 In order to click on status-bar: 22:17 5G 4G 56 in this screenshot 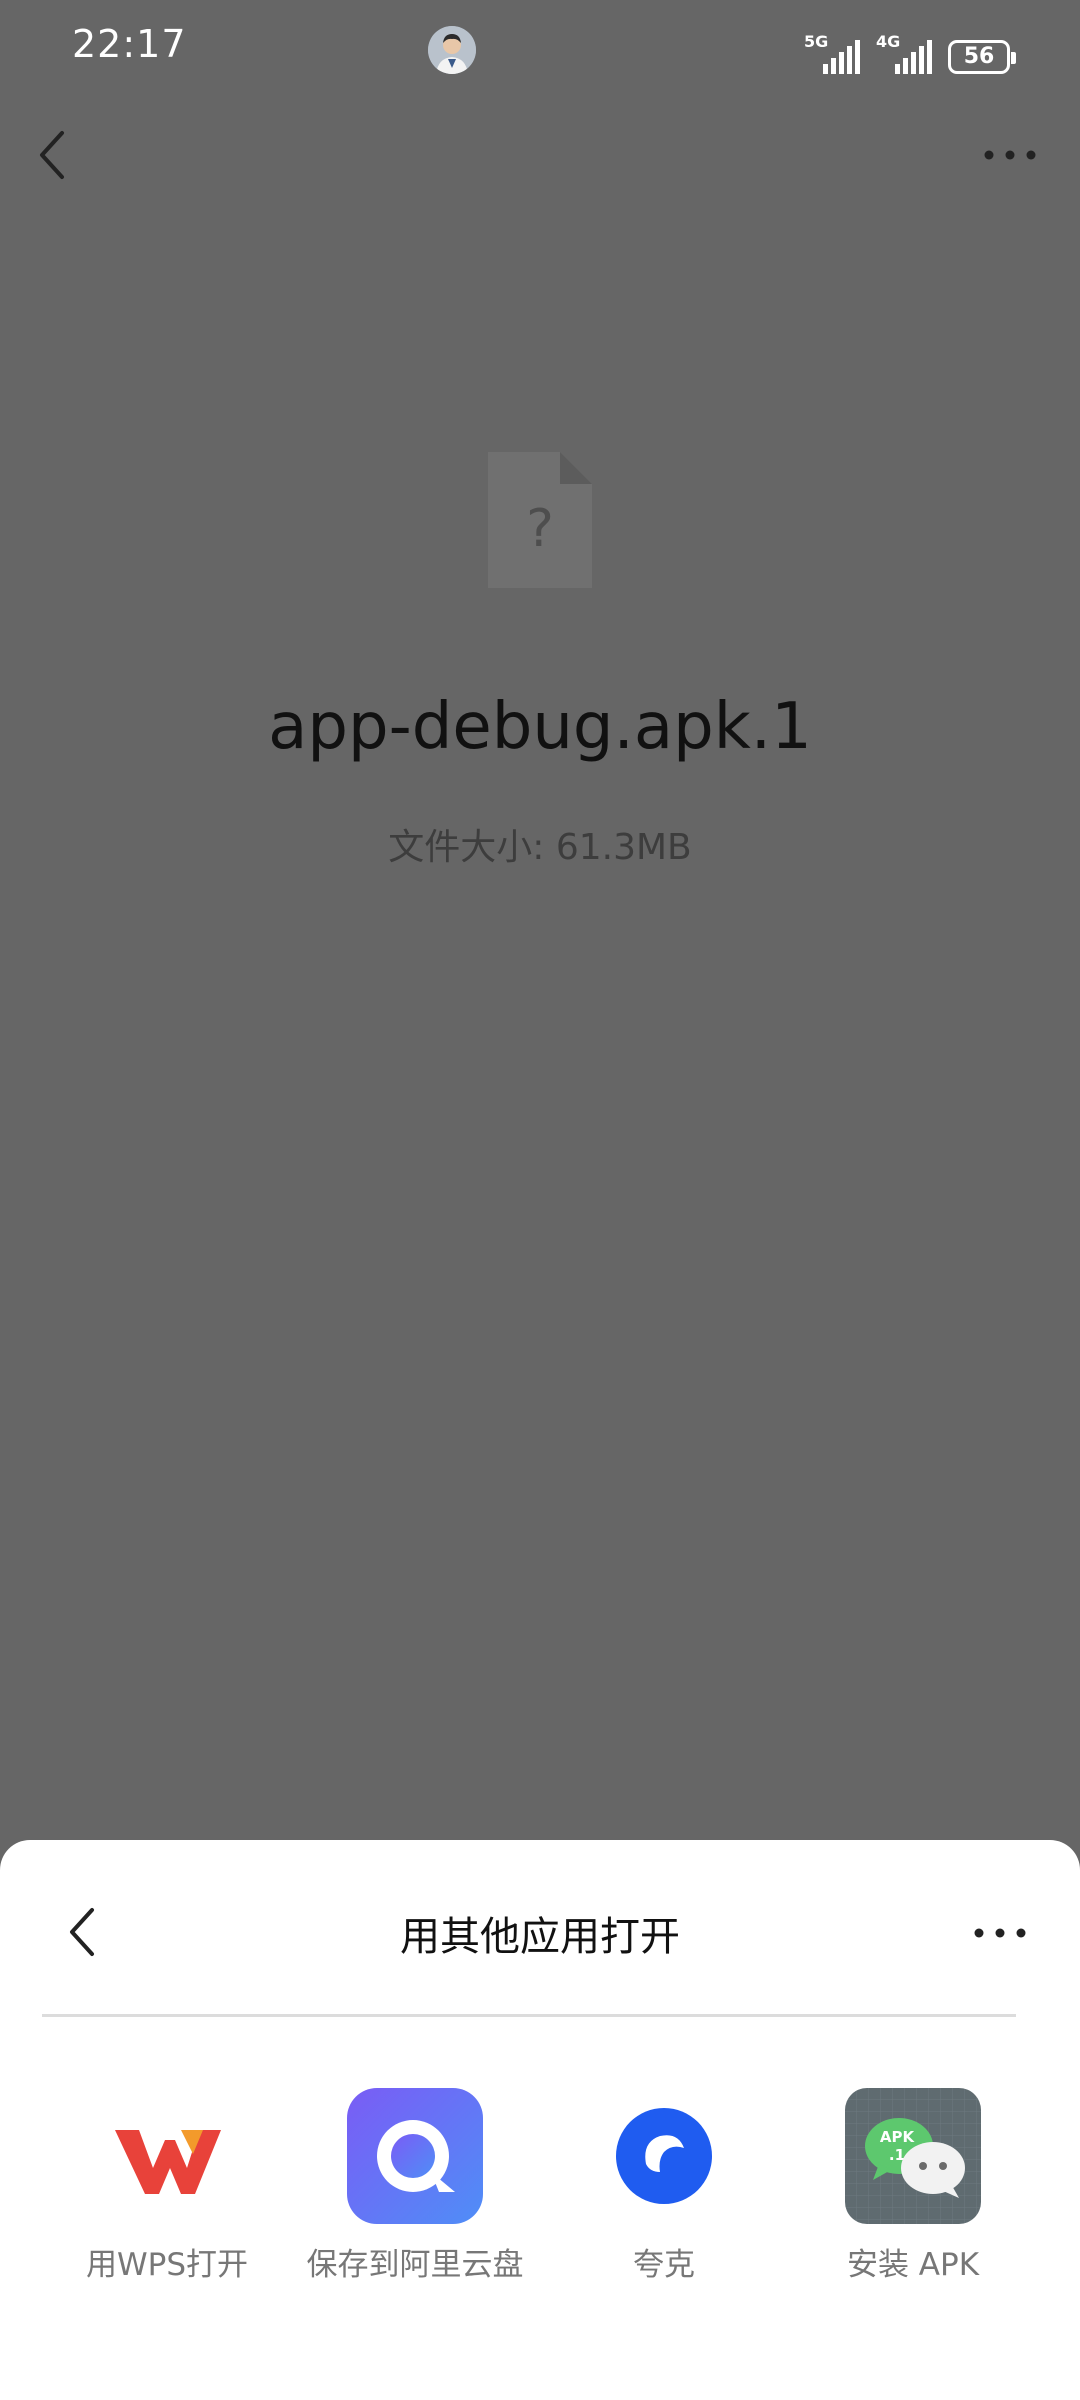, I will do `click(540, 50)`.